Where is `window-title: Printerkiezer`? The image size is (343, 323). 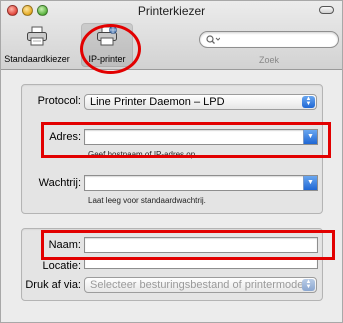
window-title: Printerkiezer is located at coordinates (171, 11).